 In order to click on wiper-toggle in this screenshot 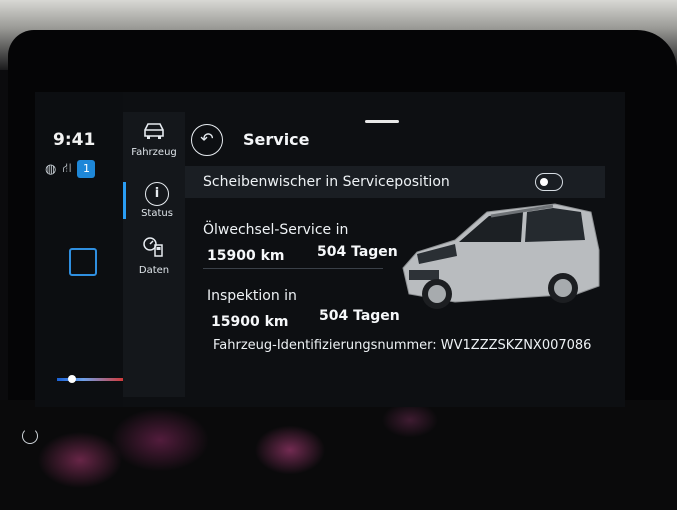, I will do `click(549, 182)`.